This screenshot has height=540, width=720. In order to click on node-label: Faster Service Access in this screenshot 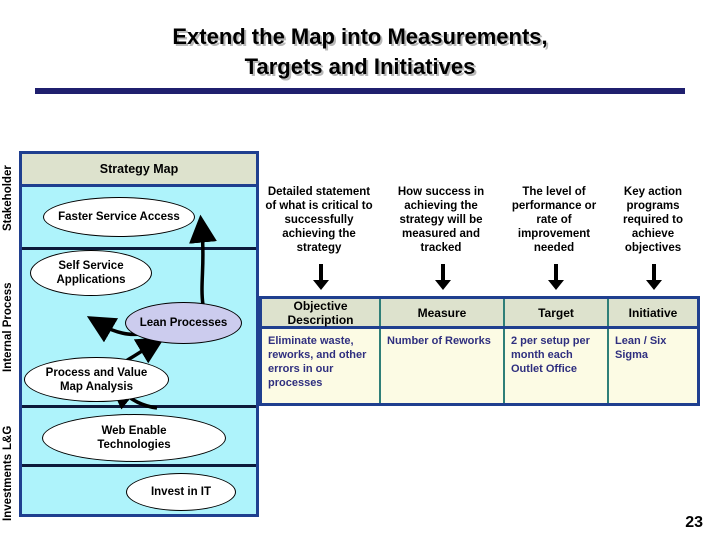, I will do `click(119, 217)`.